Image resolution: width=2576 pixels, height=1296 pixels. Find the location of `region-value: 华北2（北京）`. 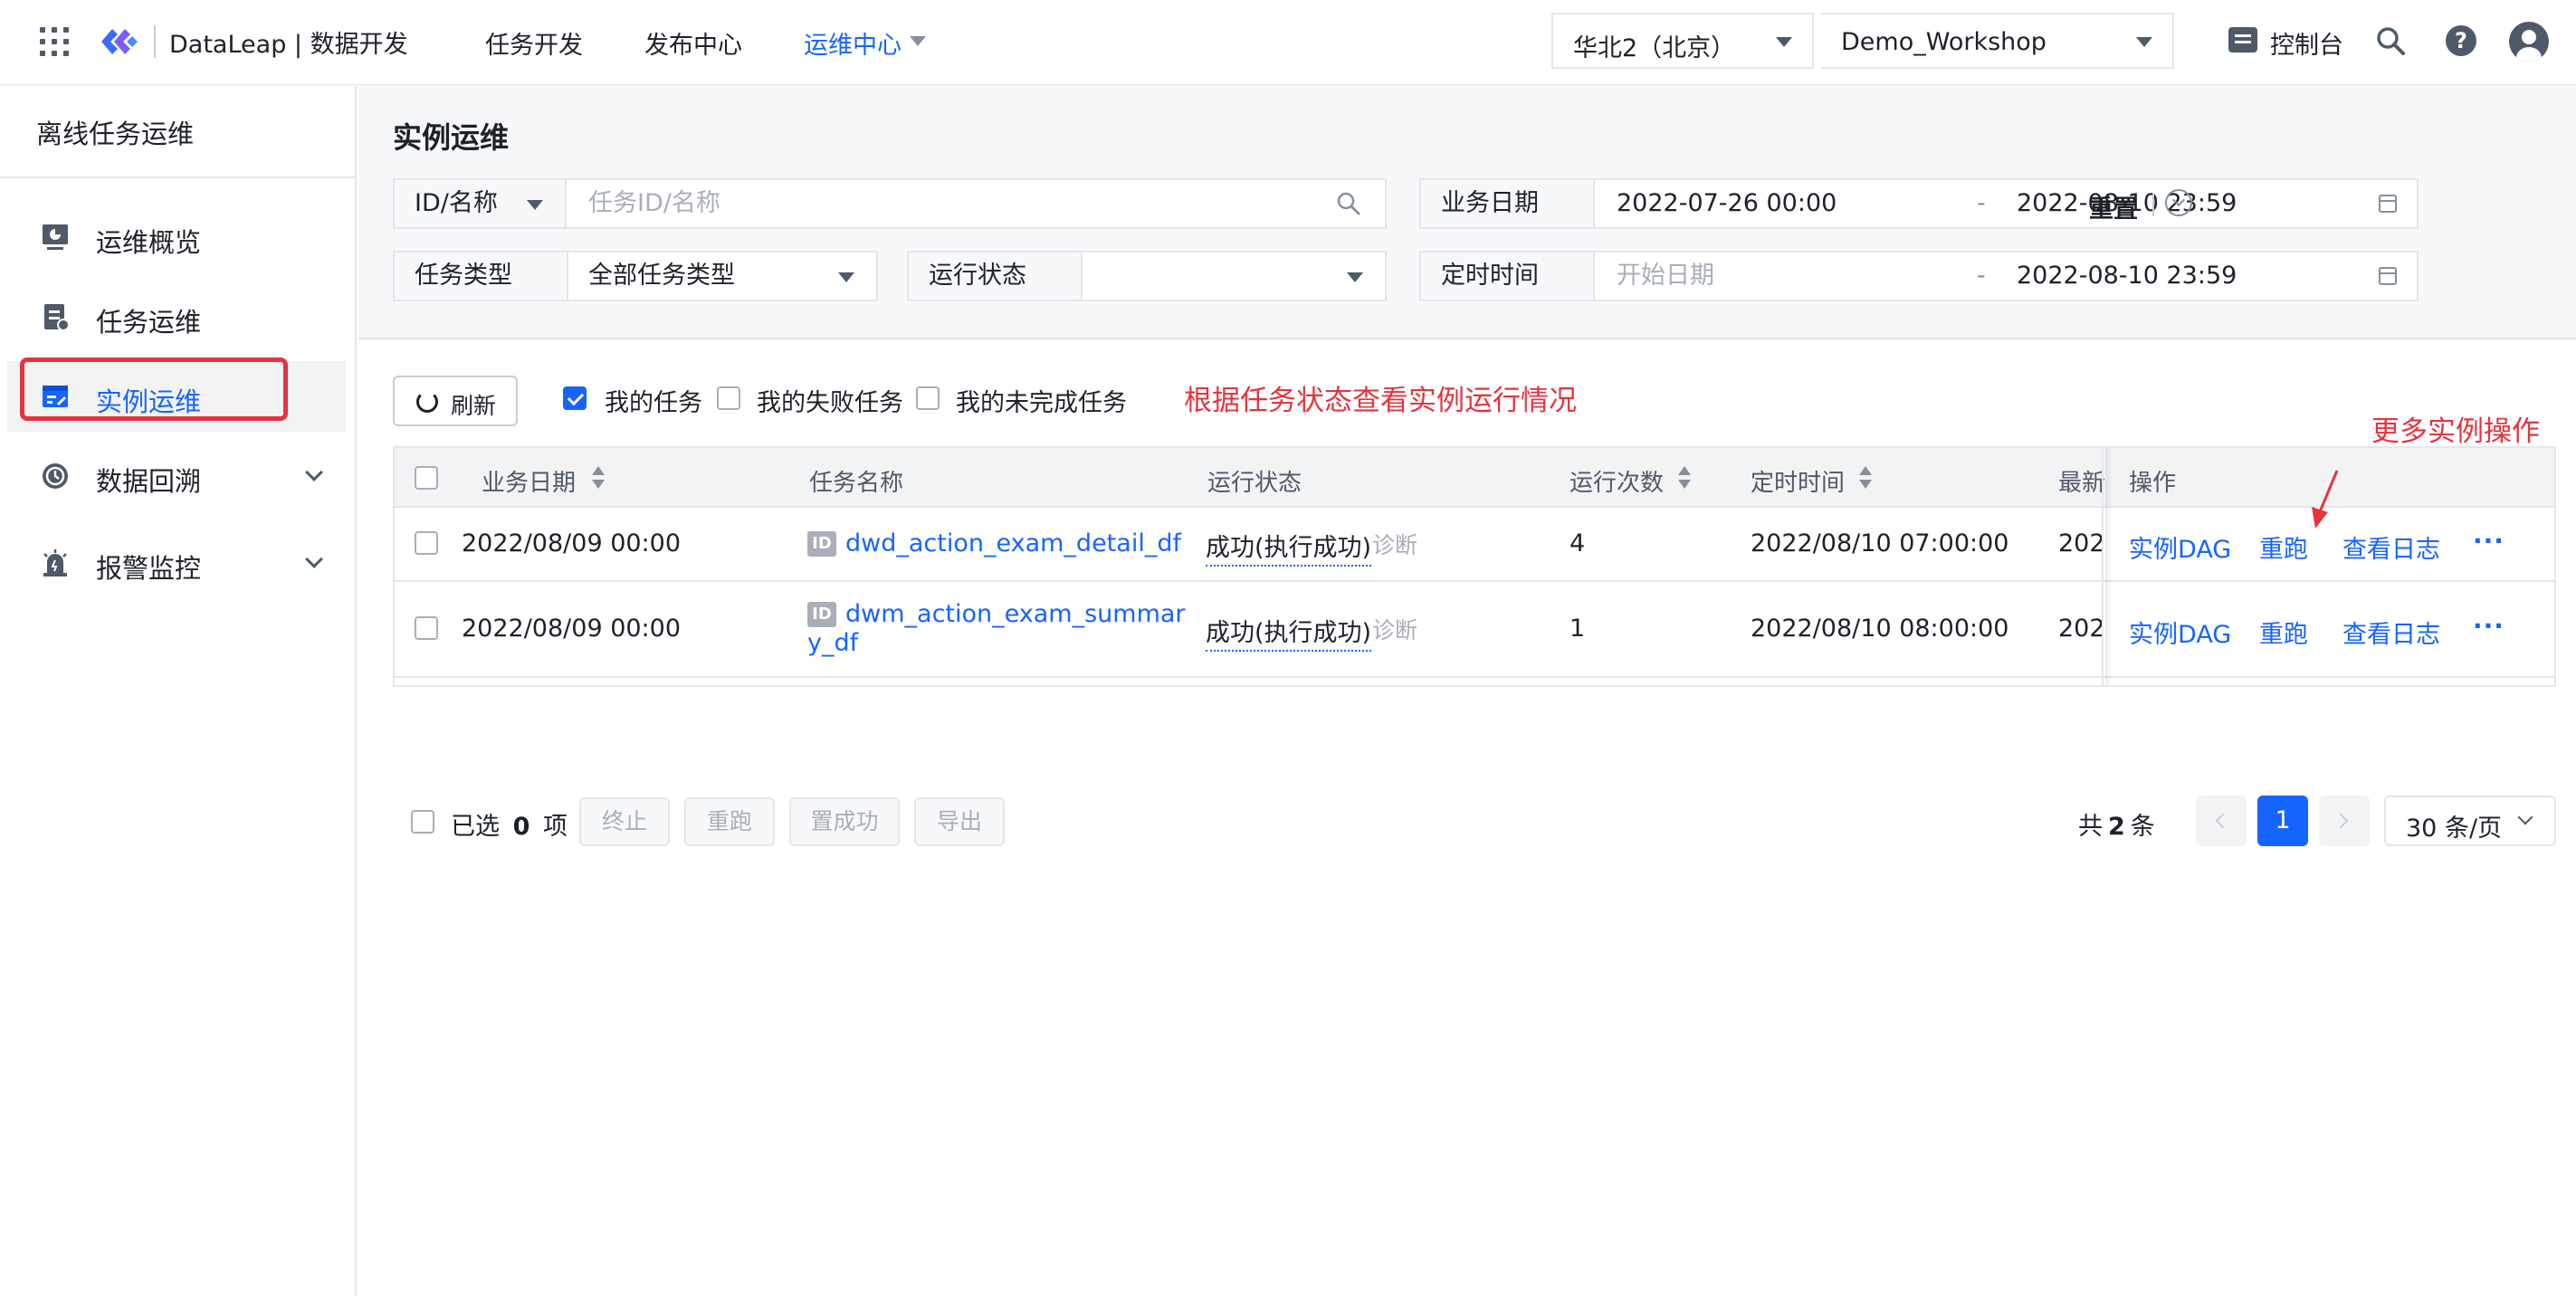

region-value: 华北2（北京） is located at coordinates (1655, 48).